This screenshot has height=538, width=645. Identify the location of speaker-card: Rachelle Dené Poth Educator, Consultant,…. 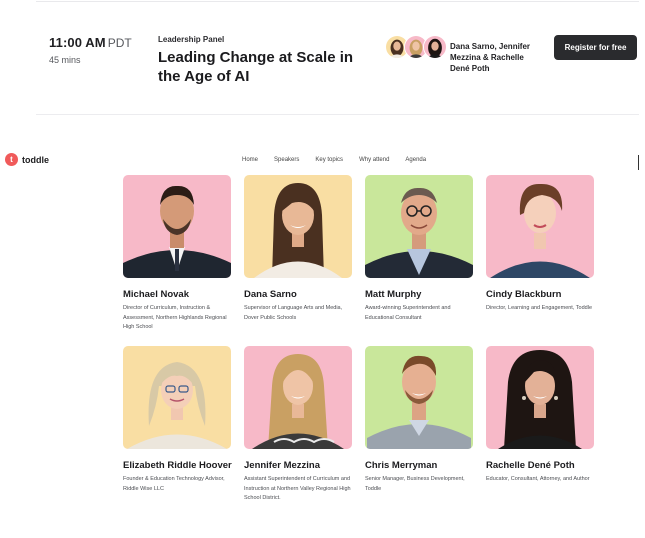
(541, 415).